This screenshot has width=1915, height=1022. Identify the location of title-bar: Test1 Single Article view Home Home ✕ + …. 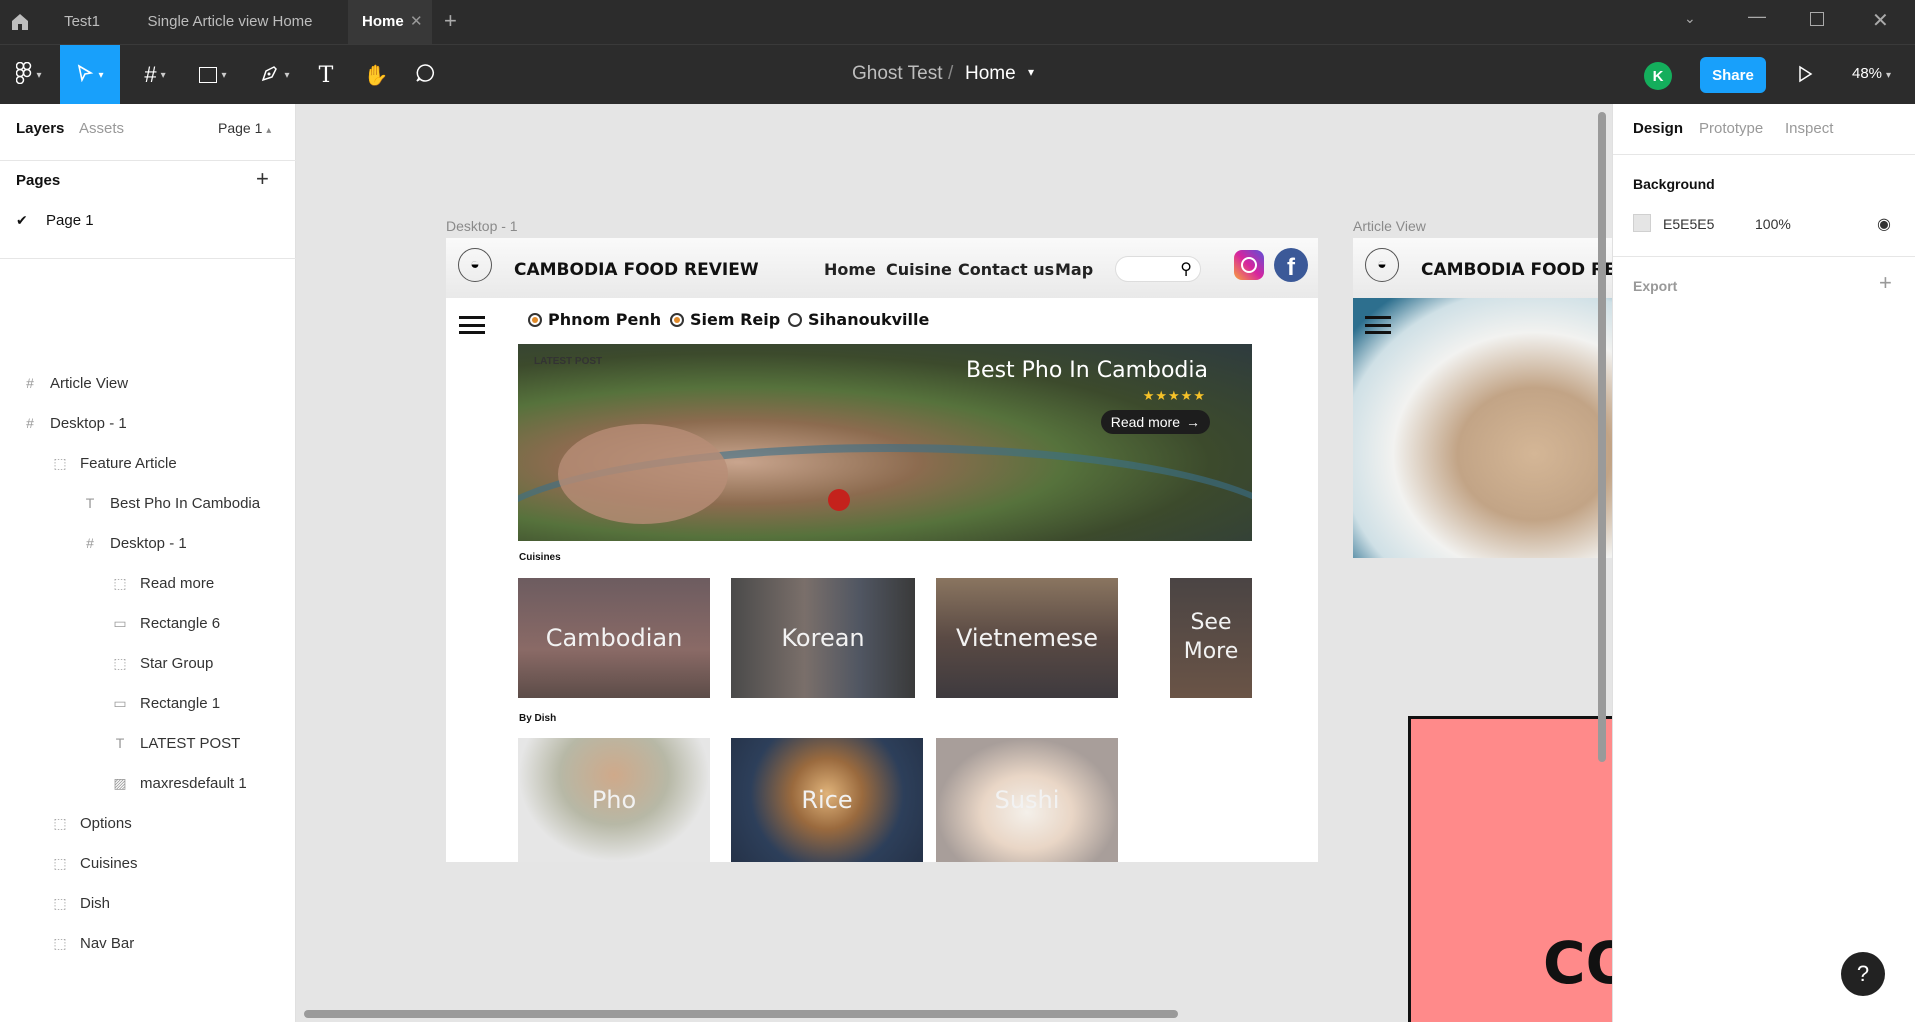
(957, 22).